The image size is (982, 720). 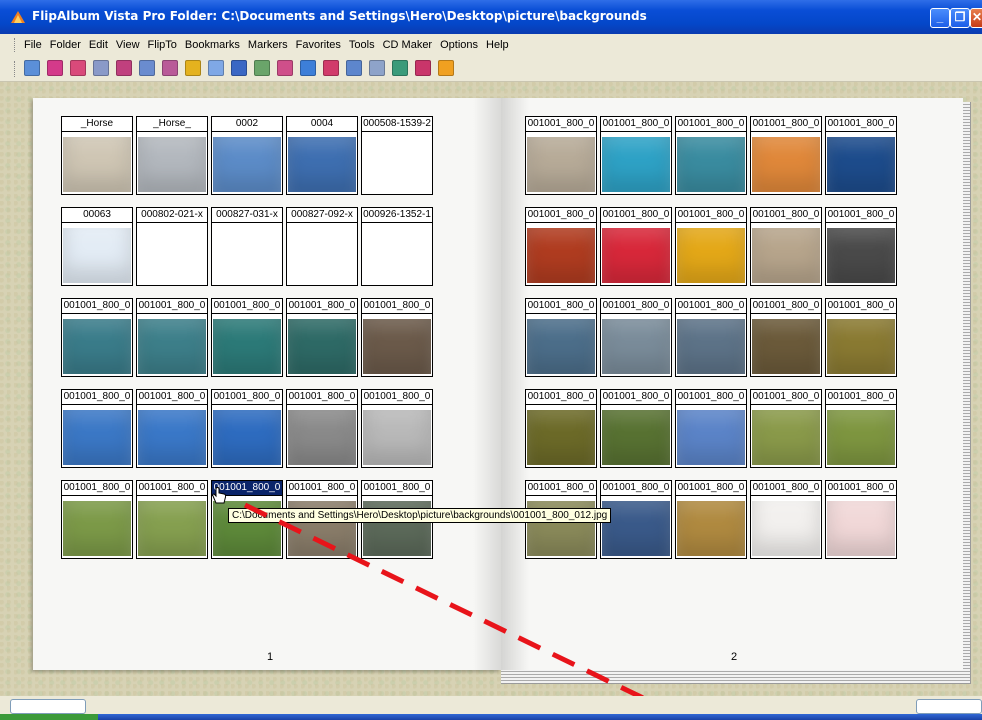 What do you see at coordinates (322, 124) in the screenshot?
I see `thumbnail-label: 0004` at bounding box center [322, 124].